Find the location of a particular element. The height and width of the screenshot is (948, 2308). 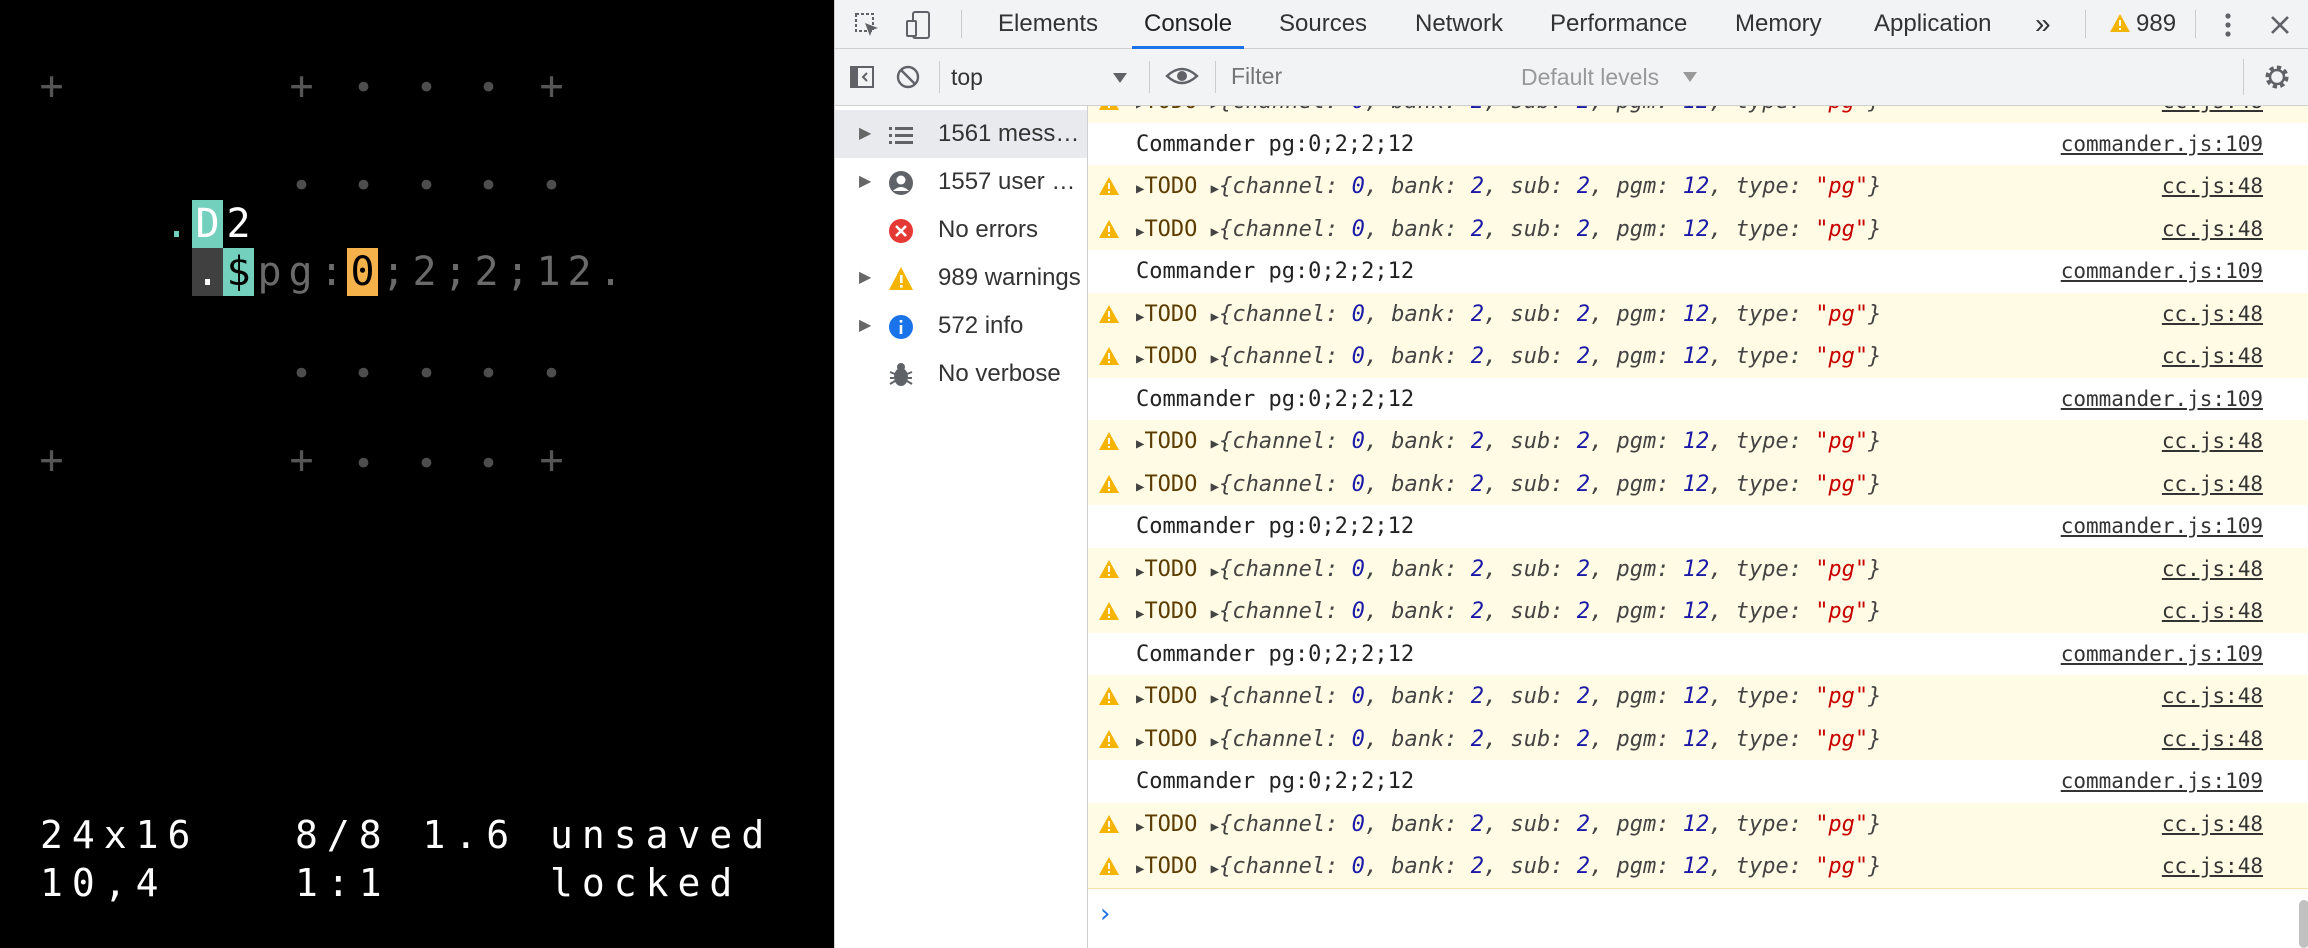

console-message: Commander pg:0;2;2;12 is located at coordinates (1275, 654).